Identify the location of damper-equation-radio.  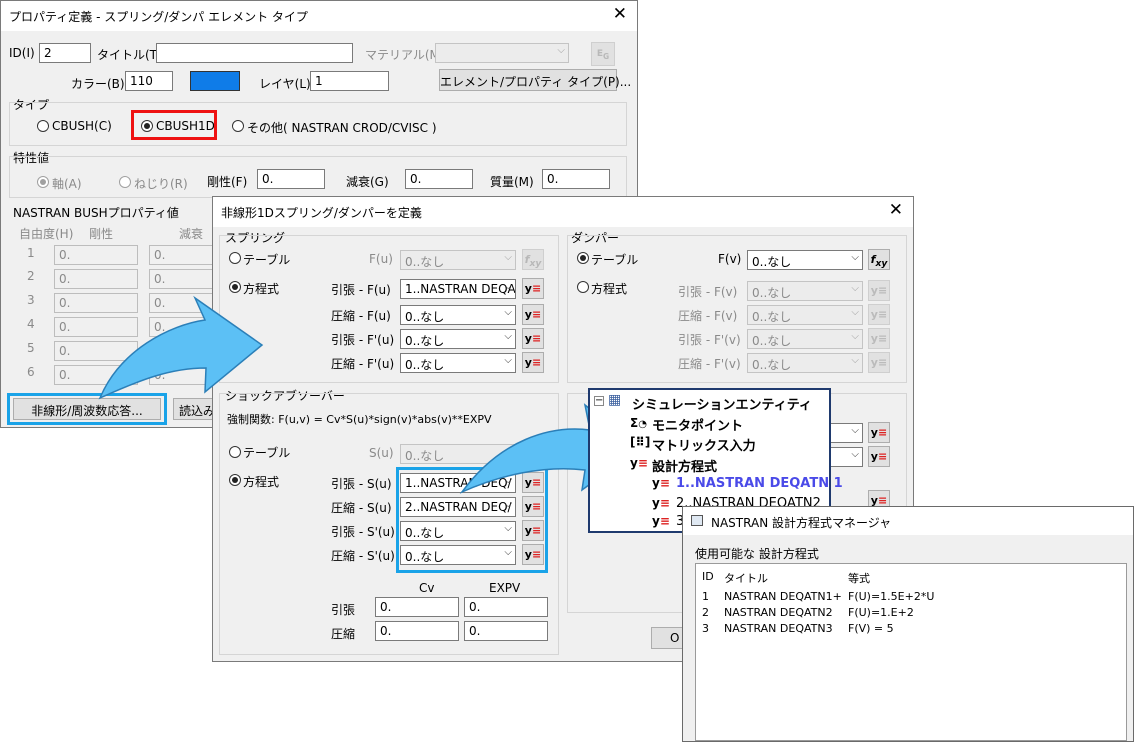
(583, 287).